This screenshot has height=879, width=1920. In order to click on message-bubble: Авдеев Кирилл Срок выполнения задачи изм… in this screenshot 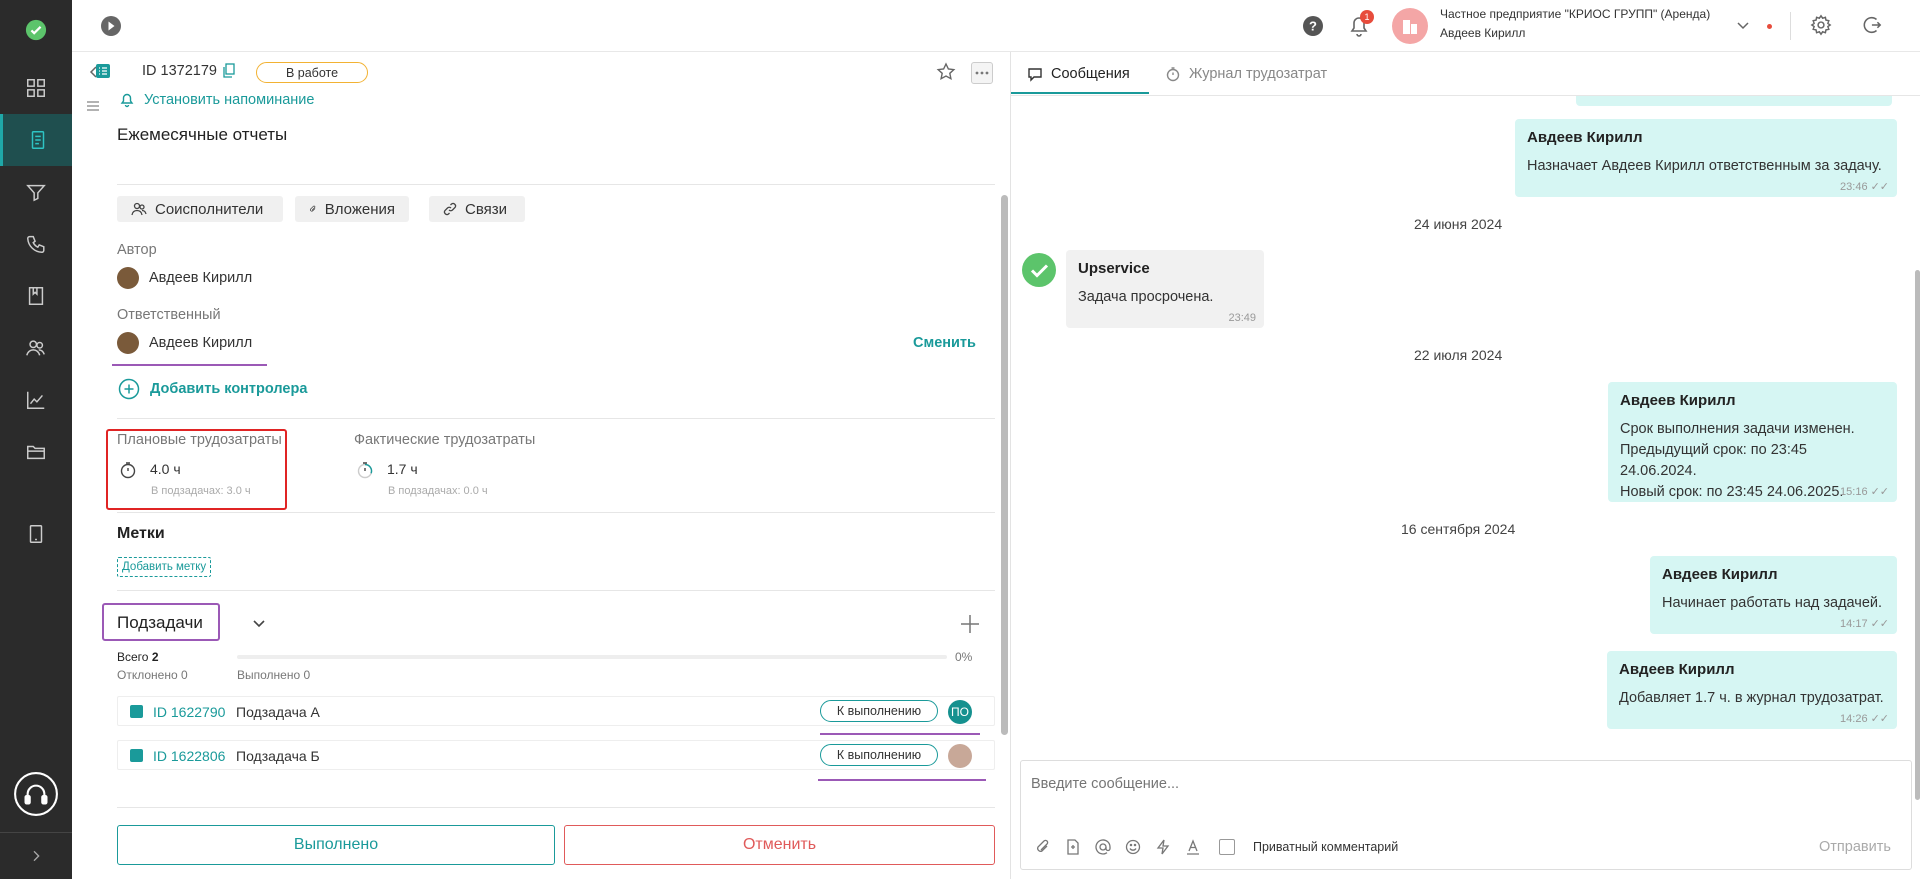, I will do `click(1752, 442)`.